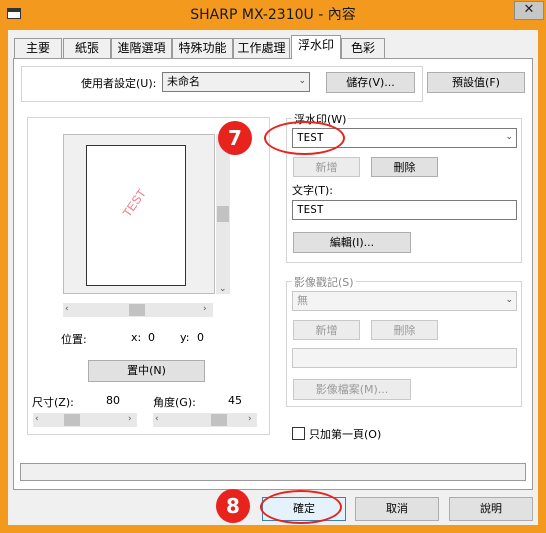 This screenshot has height=533, width=546. What do you see at coordinates (183, 81) in the screenshot?
I see `user-settings-value: 未命名` at bounding box center [183, 81].